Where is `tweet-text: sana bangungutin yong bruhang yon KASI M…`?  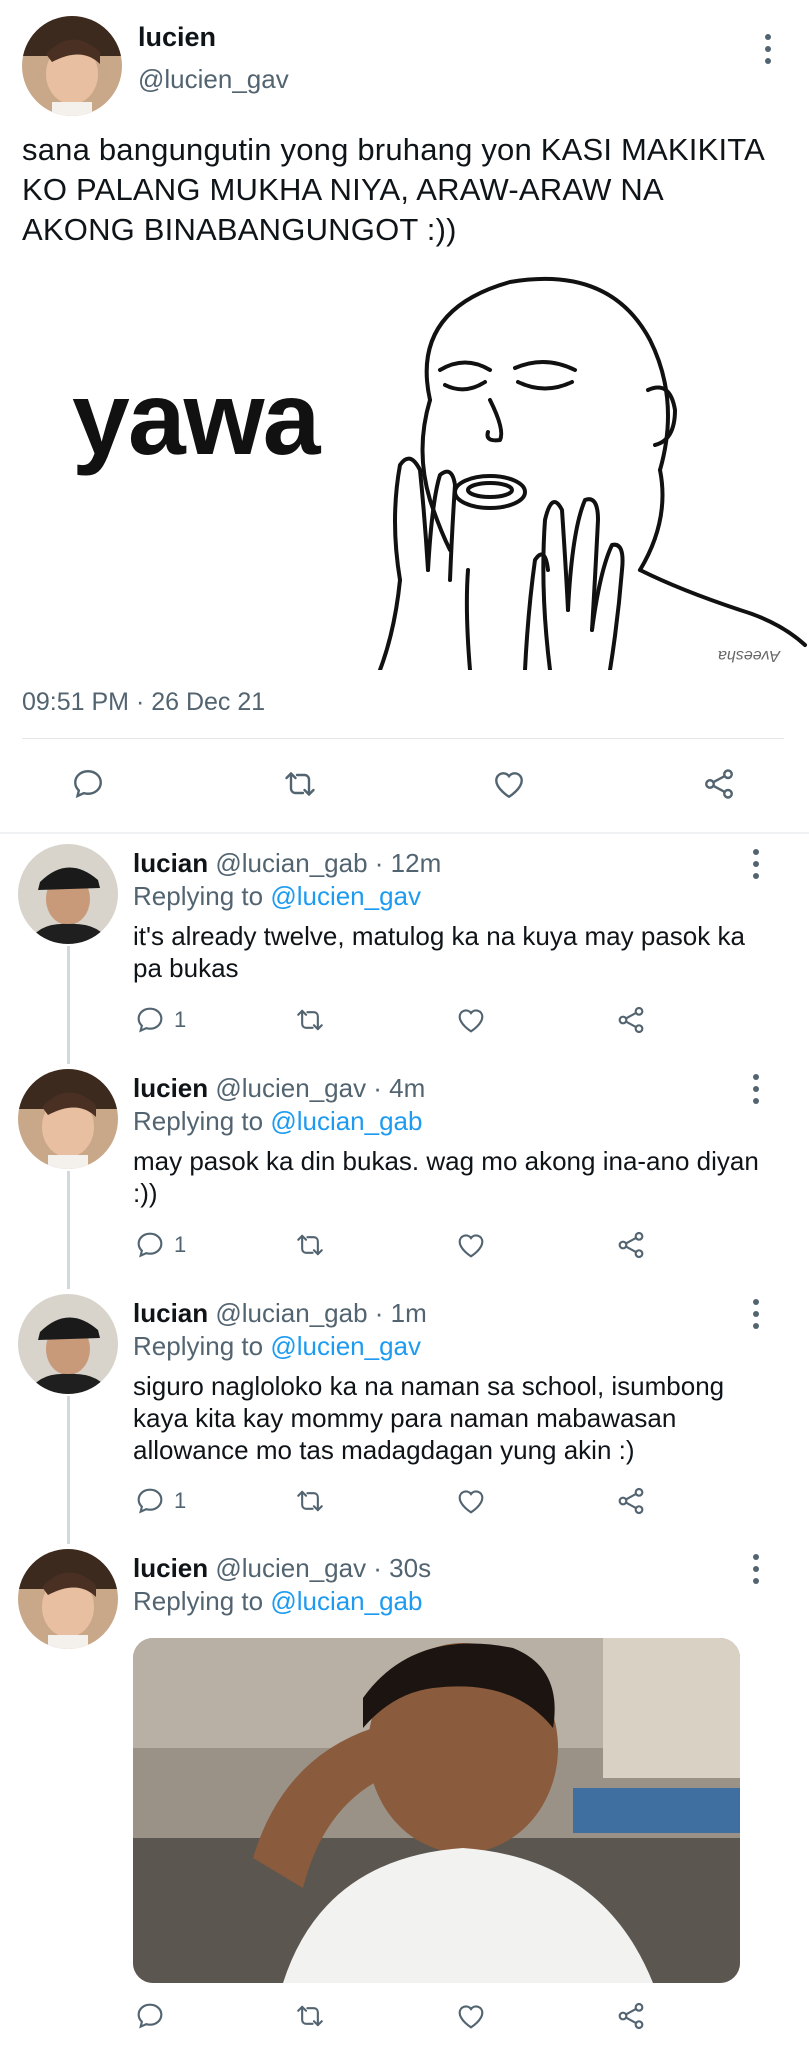
tweet-text: sana bangungutin yong bruhang yon KASI M… is located at coordinates (393, 189).